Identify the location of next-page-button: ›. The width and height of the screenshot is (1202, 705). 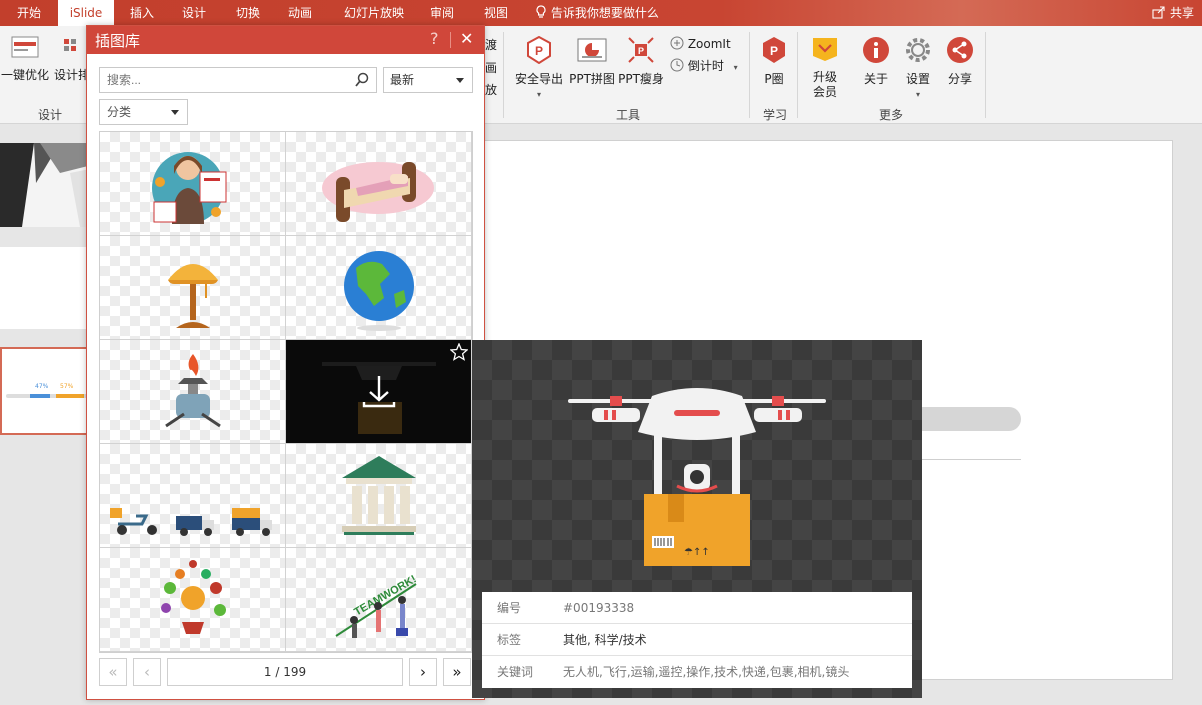
(423, 672).